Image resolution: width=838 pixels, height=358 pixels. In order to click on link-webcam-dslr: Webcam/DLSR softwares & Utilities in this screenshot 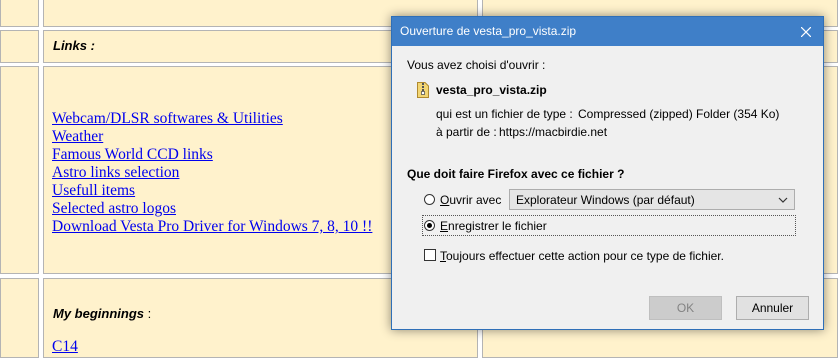, I will do `click(167, 118)`.